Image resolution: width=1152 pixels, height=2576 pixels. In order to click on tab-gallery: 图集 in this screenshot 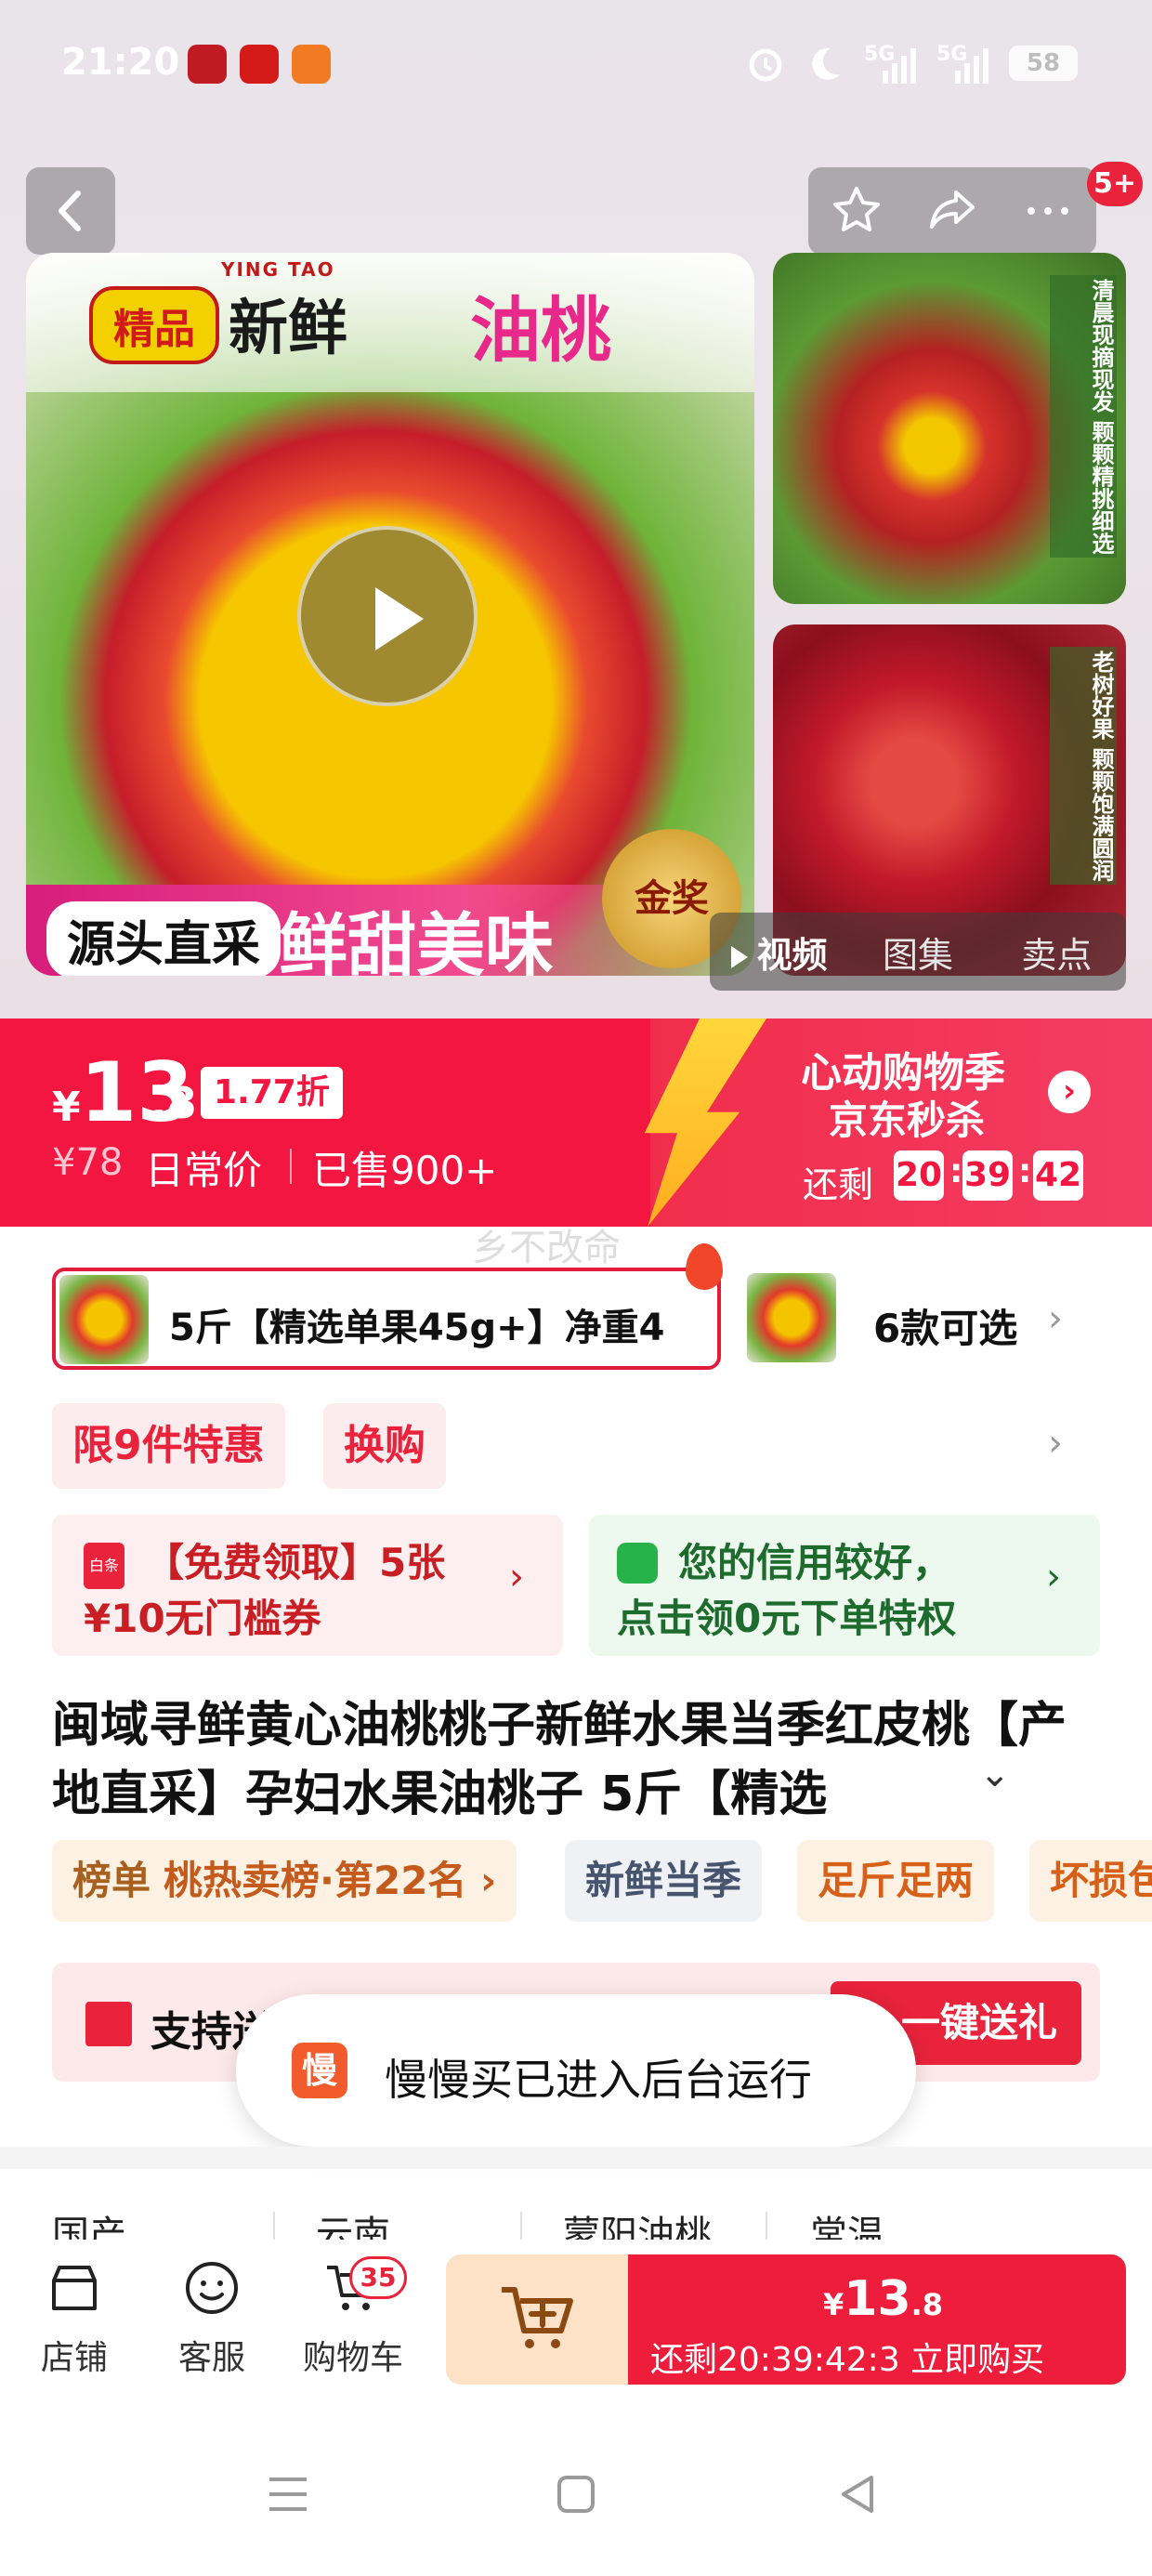, I will do `click(917, 952)`.